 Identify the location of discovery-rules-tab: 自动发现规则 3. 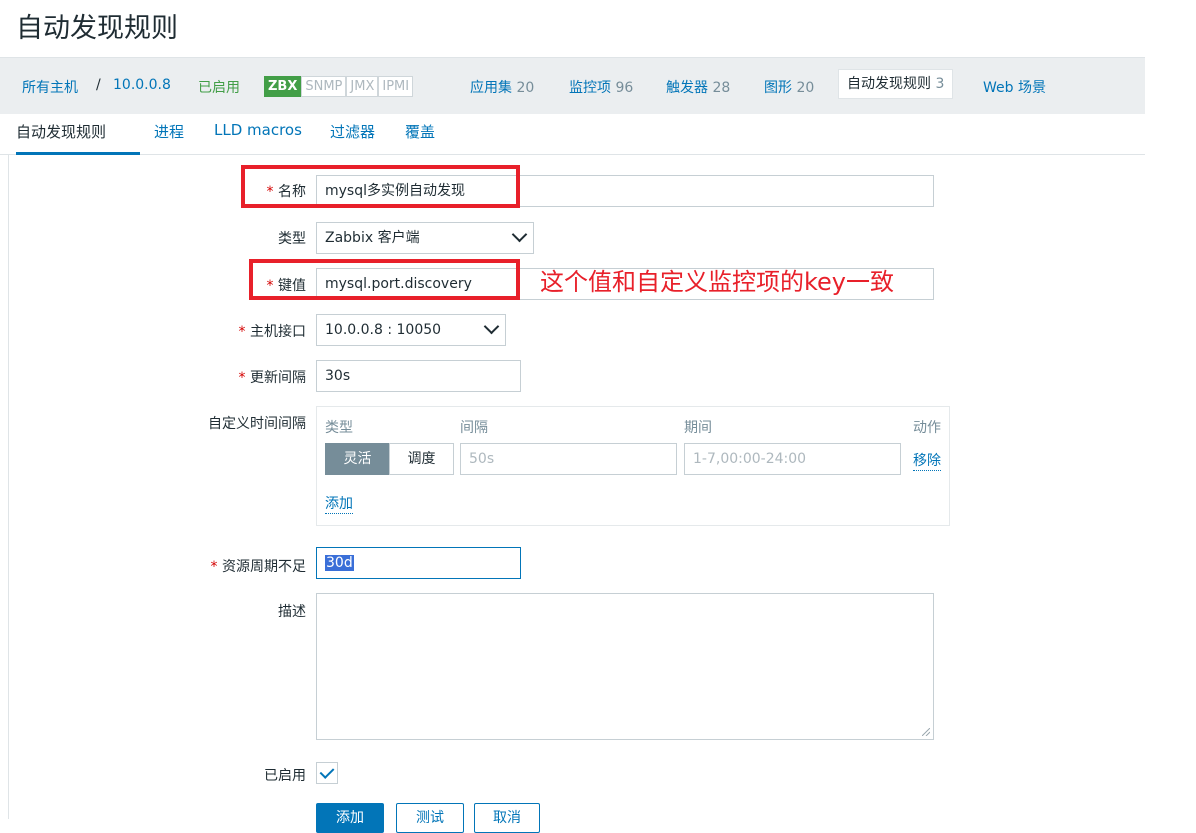
(896, 84).